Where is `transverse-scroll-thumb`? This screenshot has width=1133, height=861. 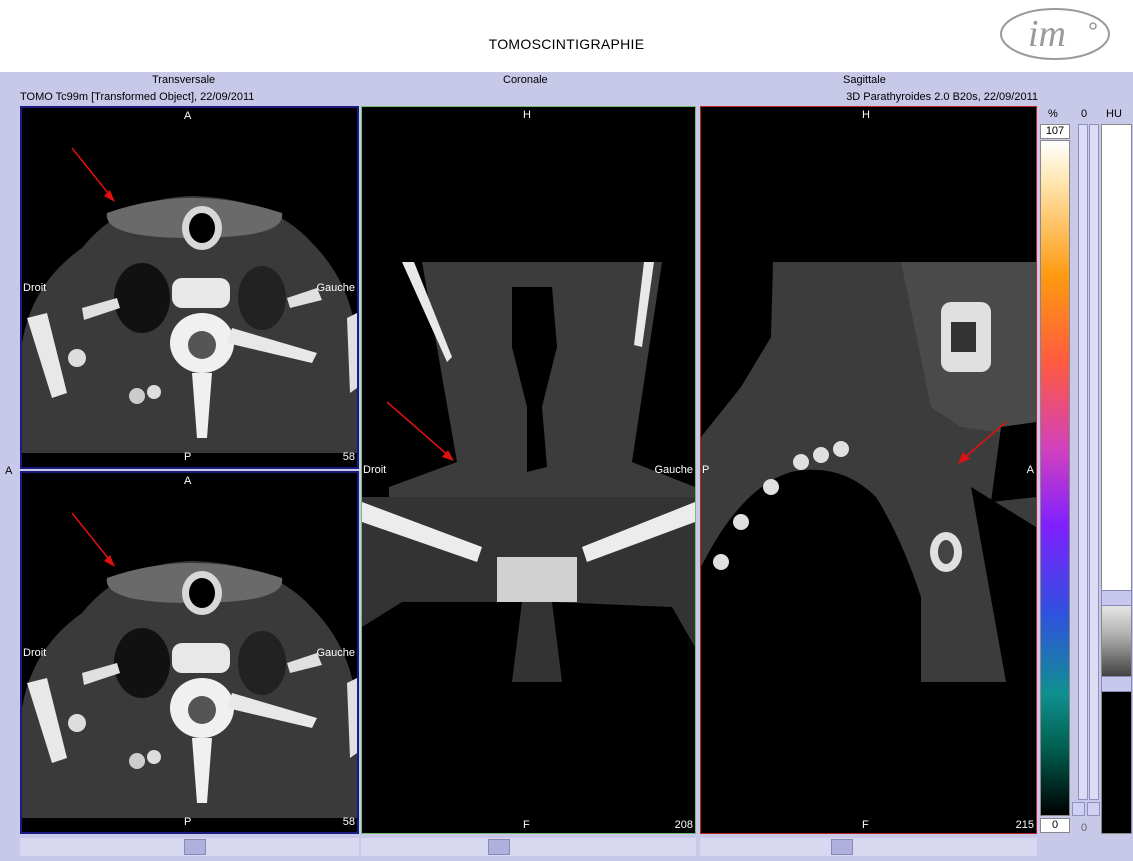 transverse-scroll-thumb is located at coordinates (195, 847).